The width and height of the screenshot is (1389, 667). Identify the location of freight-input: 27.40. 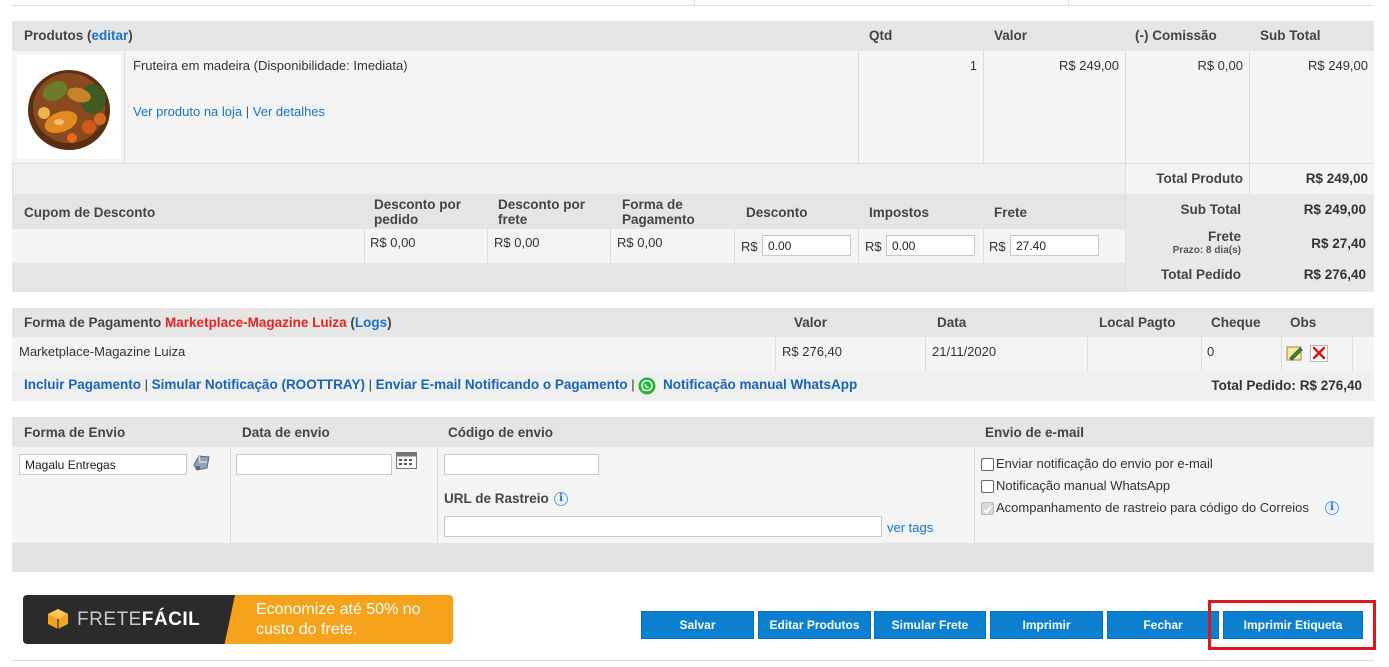
(1054, 245).